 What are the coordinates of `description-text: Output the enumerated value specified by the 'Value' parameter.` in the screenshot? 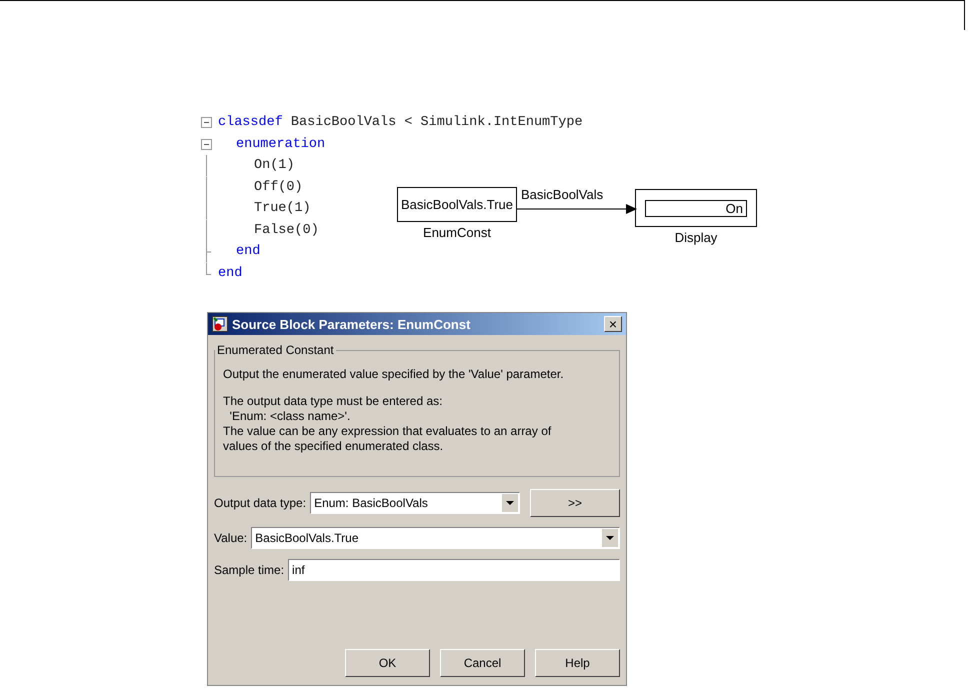 It's located at (394, 374).